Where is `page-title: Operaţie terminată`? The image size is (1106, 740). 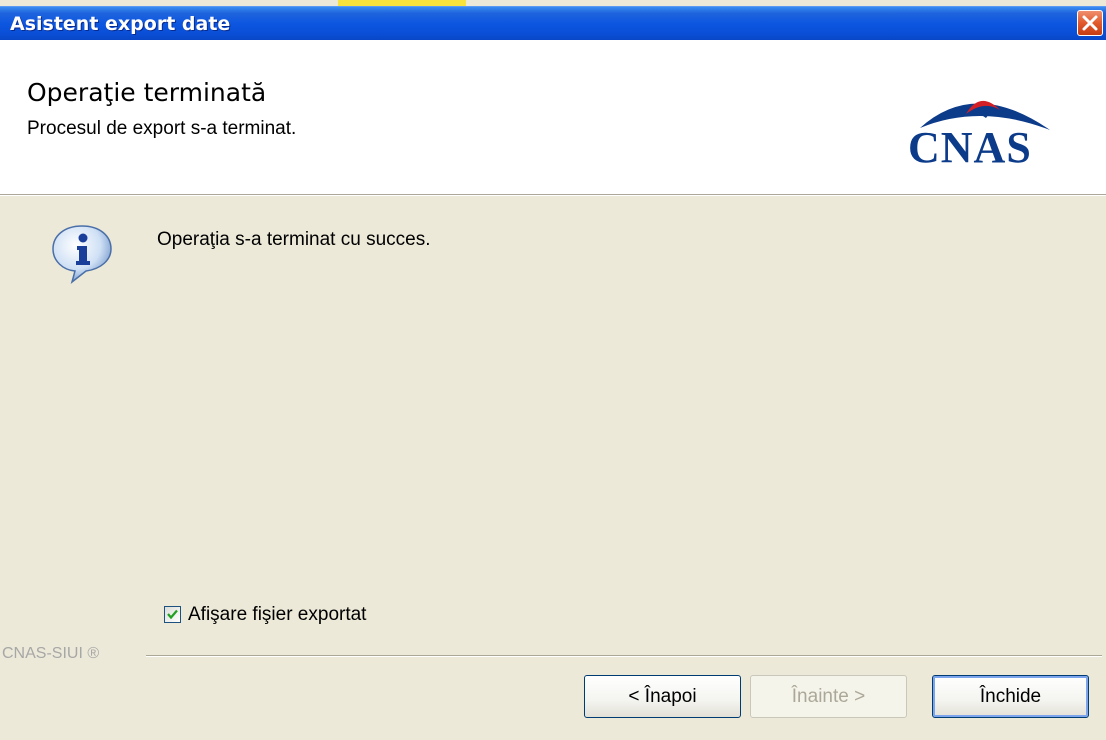
page-title: Operaţie terminată is located at coordinates (147, 92).